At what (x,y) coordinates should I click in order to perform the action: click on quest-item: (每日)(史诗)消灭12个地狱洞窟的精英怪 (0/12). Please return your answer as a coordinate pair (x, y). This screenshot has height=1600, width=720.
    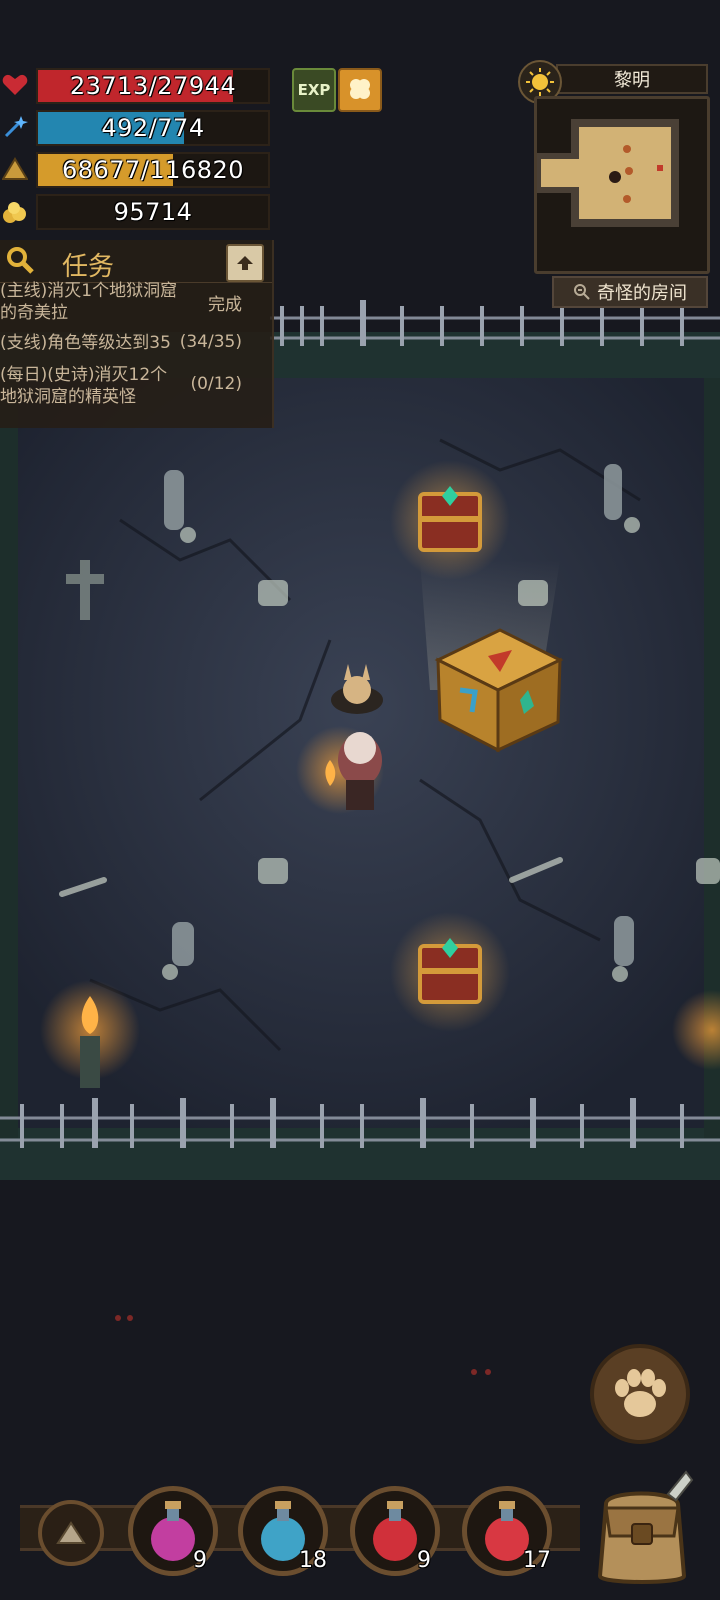
    Looking at the image, I should click on (136, 386).